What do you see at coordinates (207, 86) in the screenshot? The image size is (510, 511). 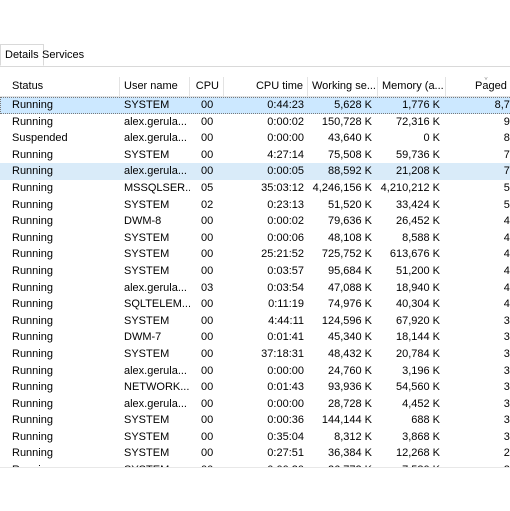 I see `column-header-cpu: CPU` at bounding box center [207, 86].